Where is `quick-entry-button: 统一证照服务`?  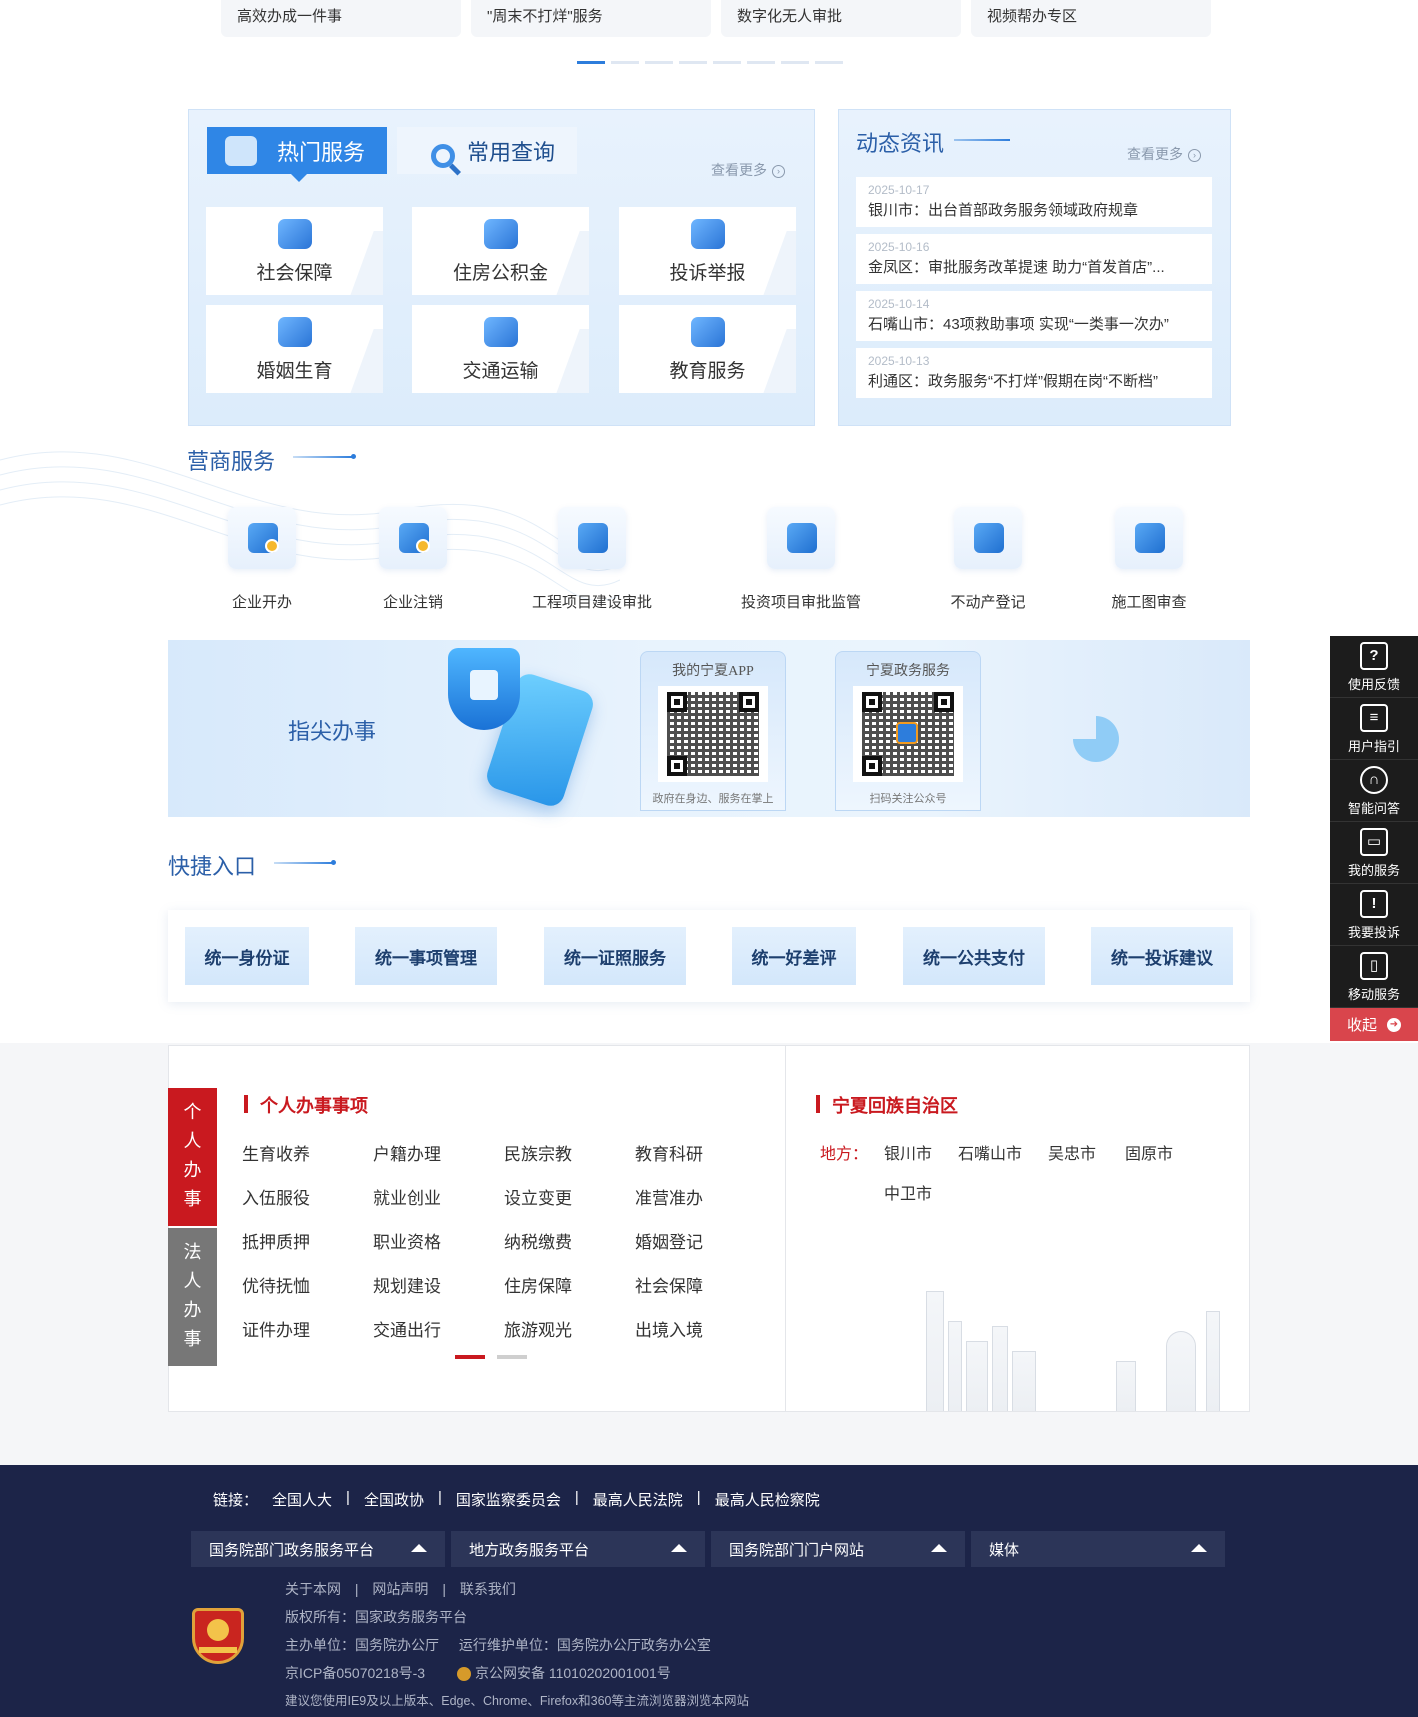
quick-entry-button: 统一证照服务 is located at coordinates (615, 956).